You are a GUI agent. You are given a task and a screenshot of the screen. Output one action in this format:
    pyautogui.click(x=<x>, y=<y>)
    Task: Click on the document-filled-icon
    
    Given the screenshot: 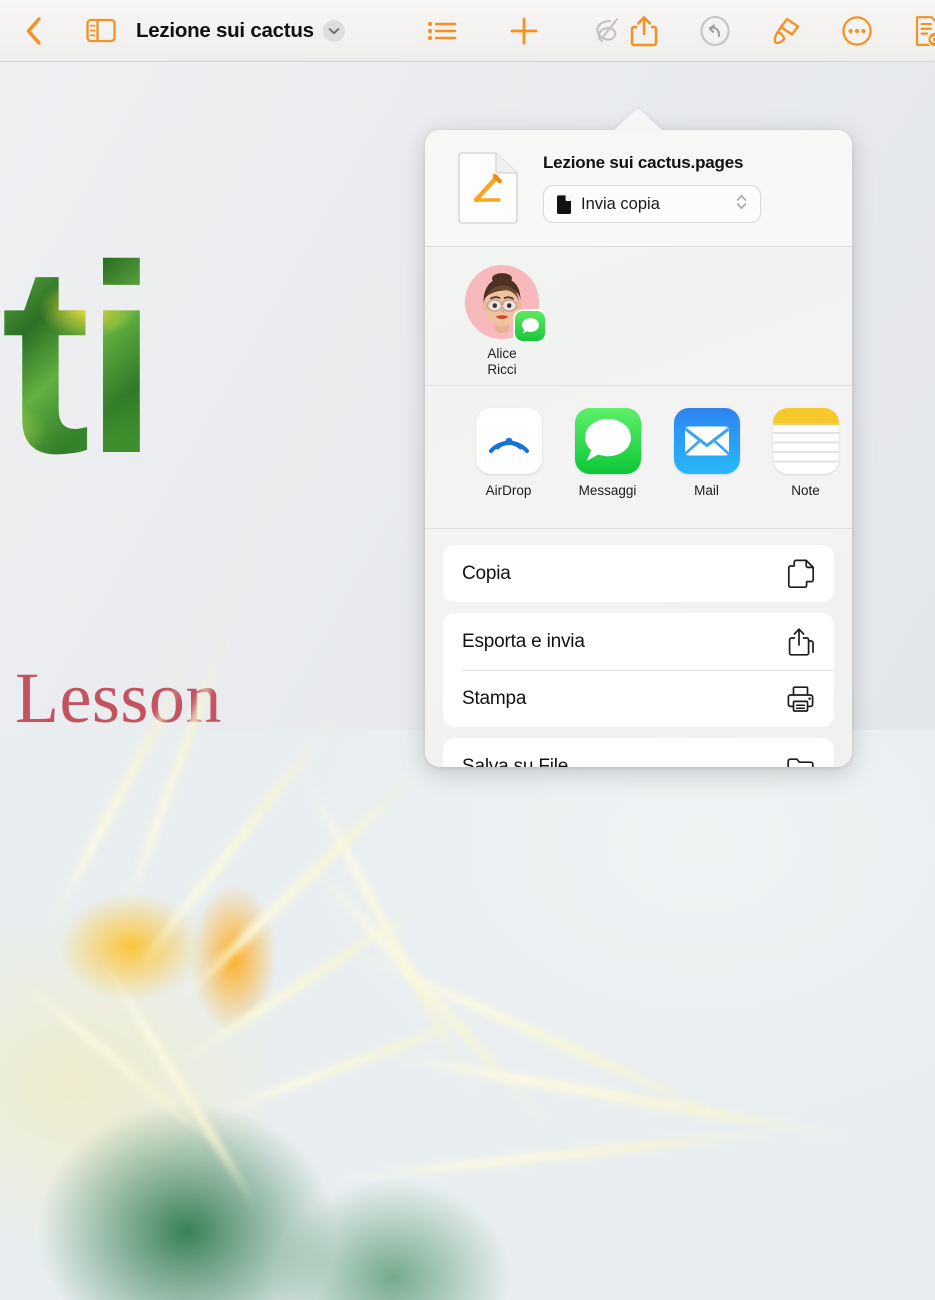 What is the action you would take?
    pyautogui.click(x=564, y=204)
    